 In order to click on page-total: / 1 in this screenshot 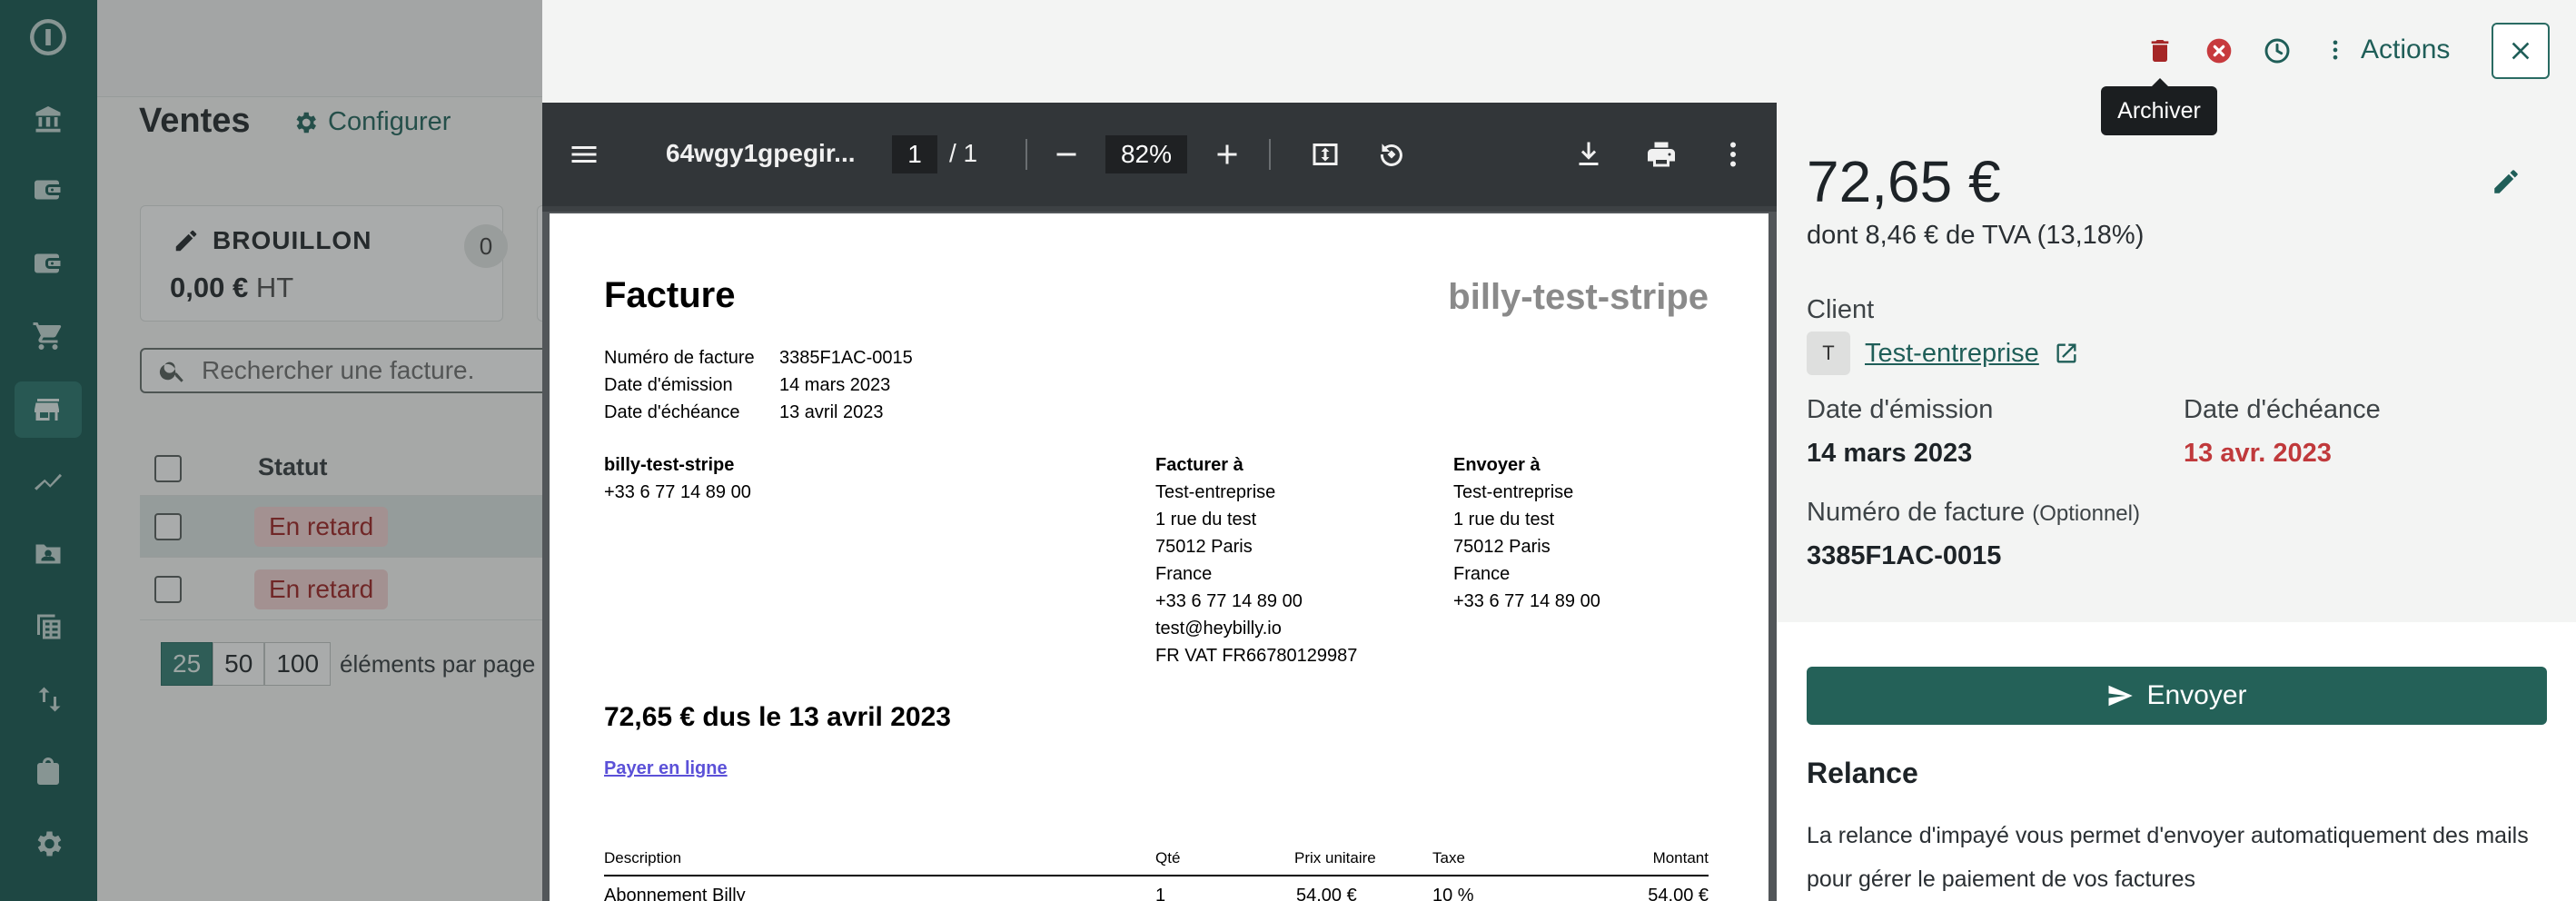, I will do `click(964, 153)`.